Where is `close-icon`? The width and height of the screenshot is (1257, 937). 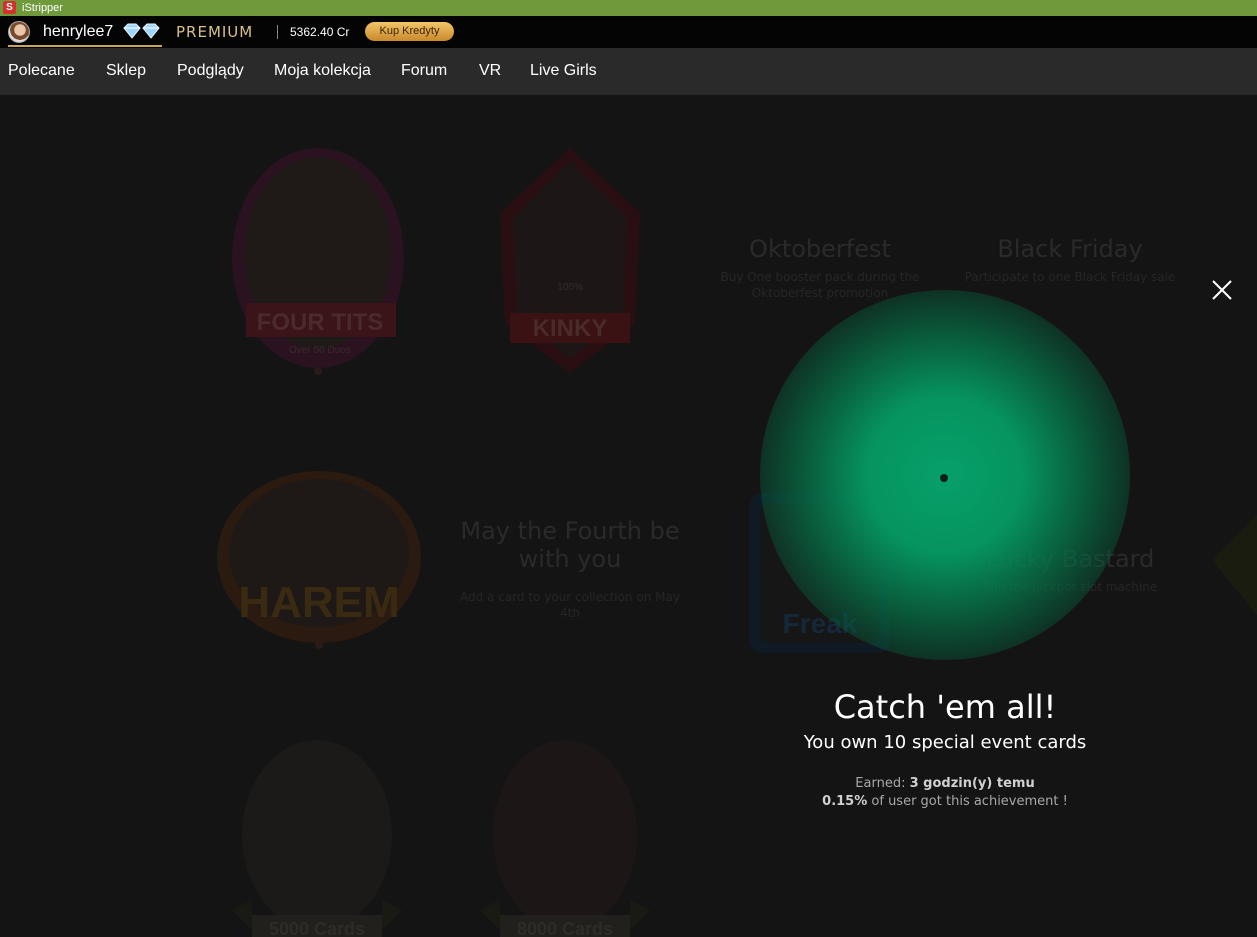
close-icon is located at coordinates (1222, 290).